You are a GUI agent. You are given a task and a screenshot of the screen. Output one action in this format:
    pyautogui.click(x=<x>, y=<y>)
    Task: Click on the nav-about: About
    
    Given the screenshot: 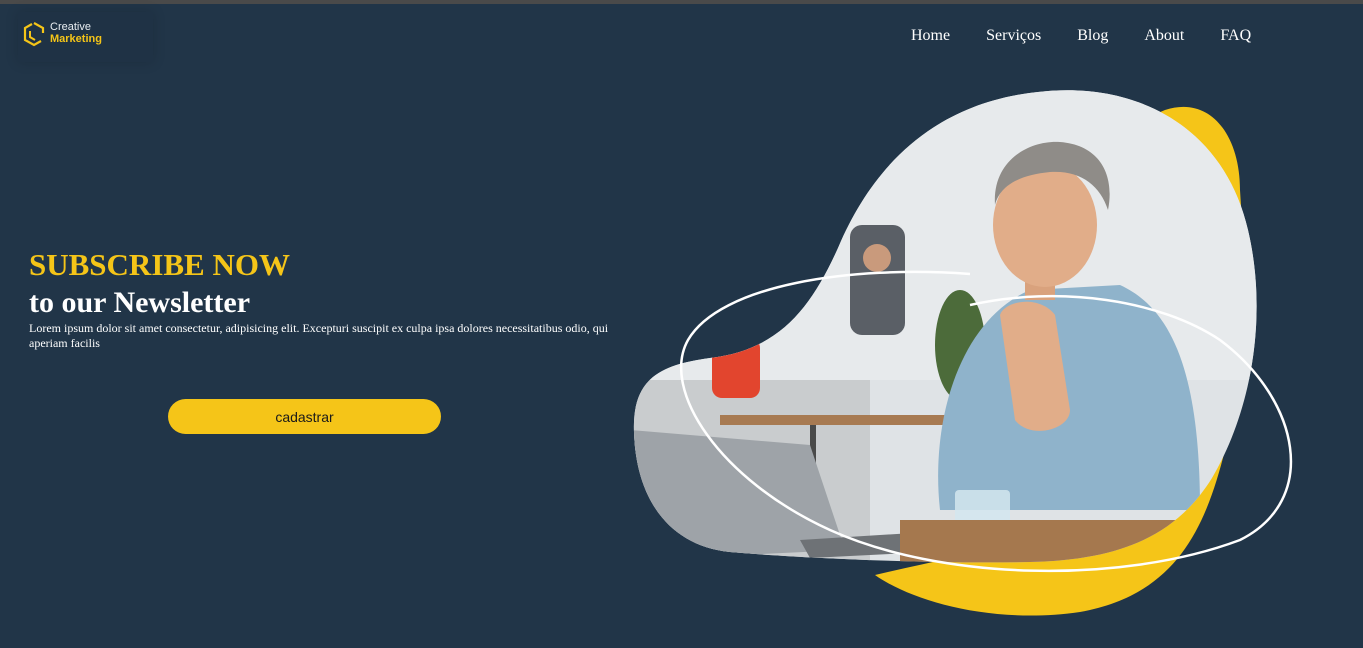 What is the action you would take?
    pyautogui.click(x=1164, y=36)
    